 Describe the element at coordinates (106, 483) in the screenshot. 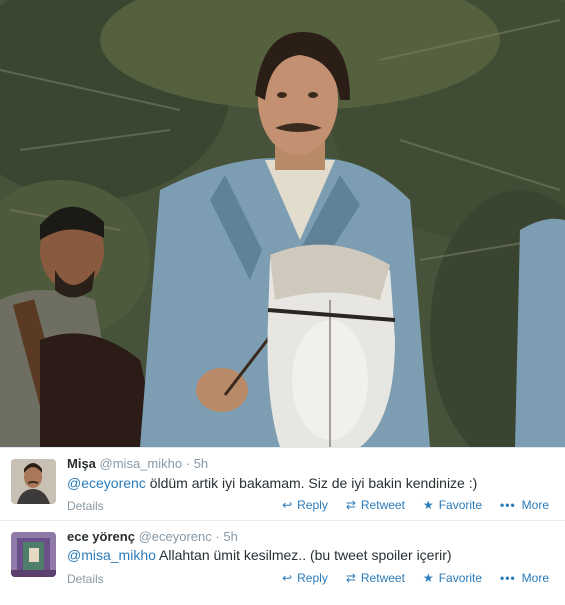

I see `mention-link: @eceyorenc` at that location.